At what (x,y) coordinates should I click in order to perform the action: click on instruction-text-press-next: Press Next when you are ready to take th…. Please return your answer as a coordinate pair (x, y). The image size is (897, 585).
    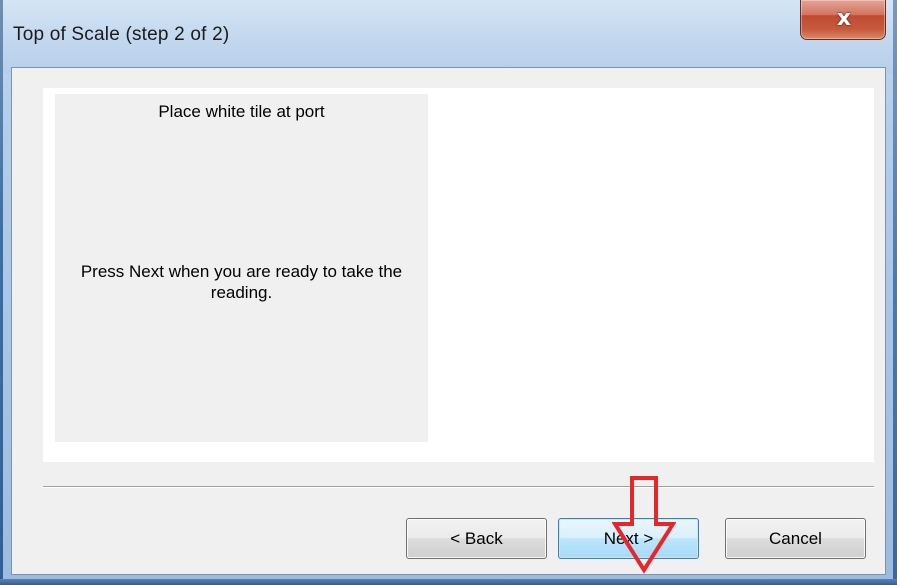
    Looking at the image, I should click on (241, 282).